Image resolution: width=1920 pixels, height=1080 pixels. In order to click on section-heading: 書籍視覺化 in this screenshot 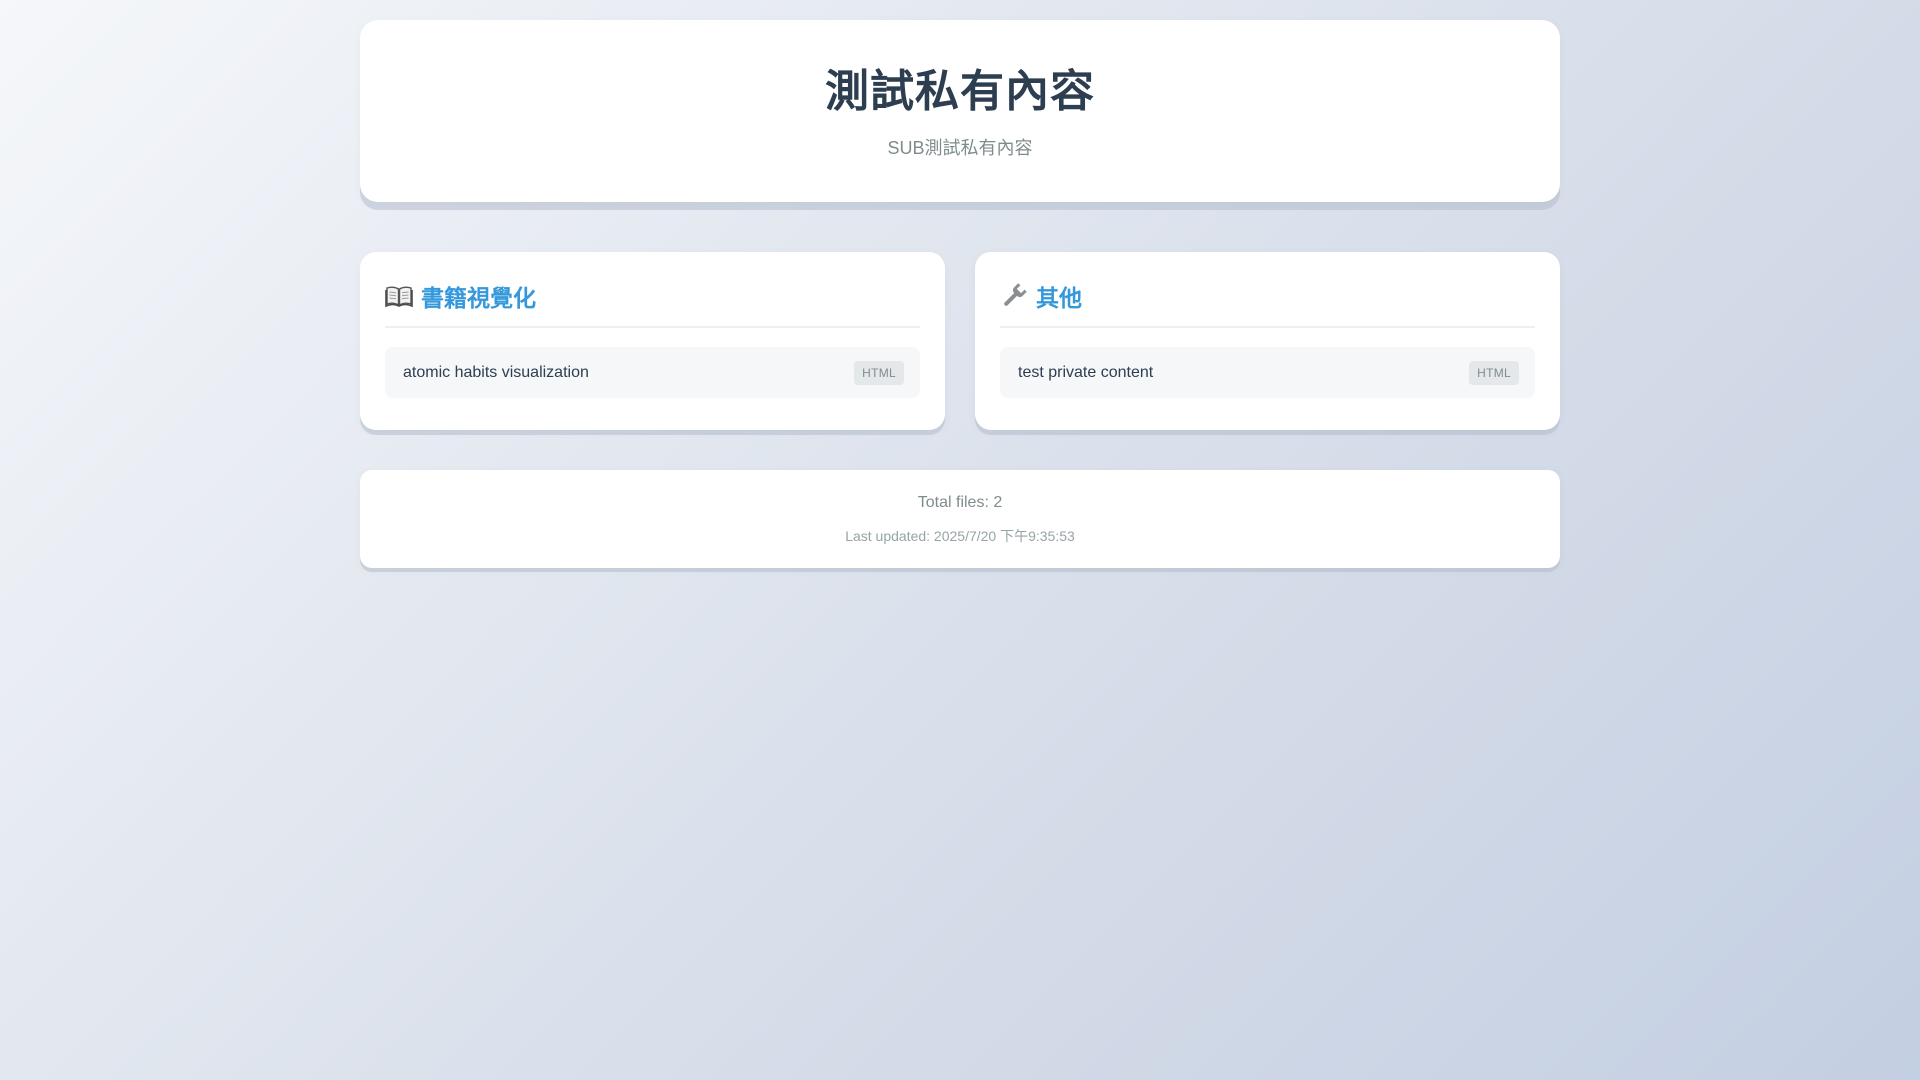, I will do `click(652, 303)`.